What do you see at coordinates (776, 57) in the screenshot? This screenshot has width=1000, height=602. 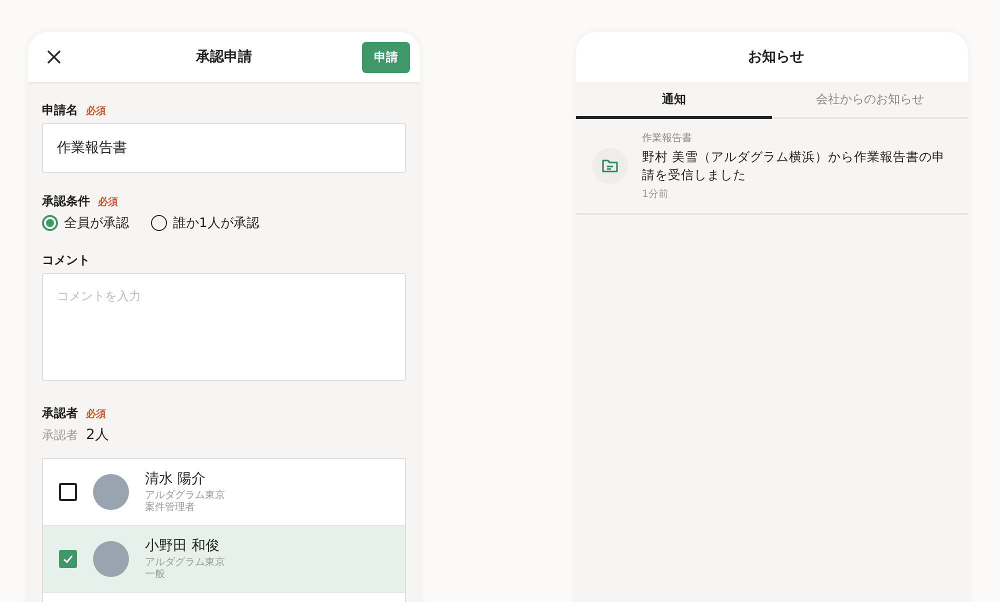 I see `panel-title: お知らせ` at bounding box center [776, 57].